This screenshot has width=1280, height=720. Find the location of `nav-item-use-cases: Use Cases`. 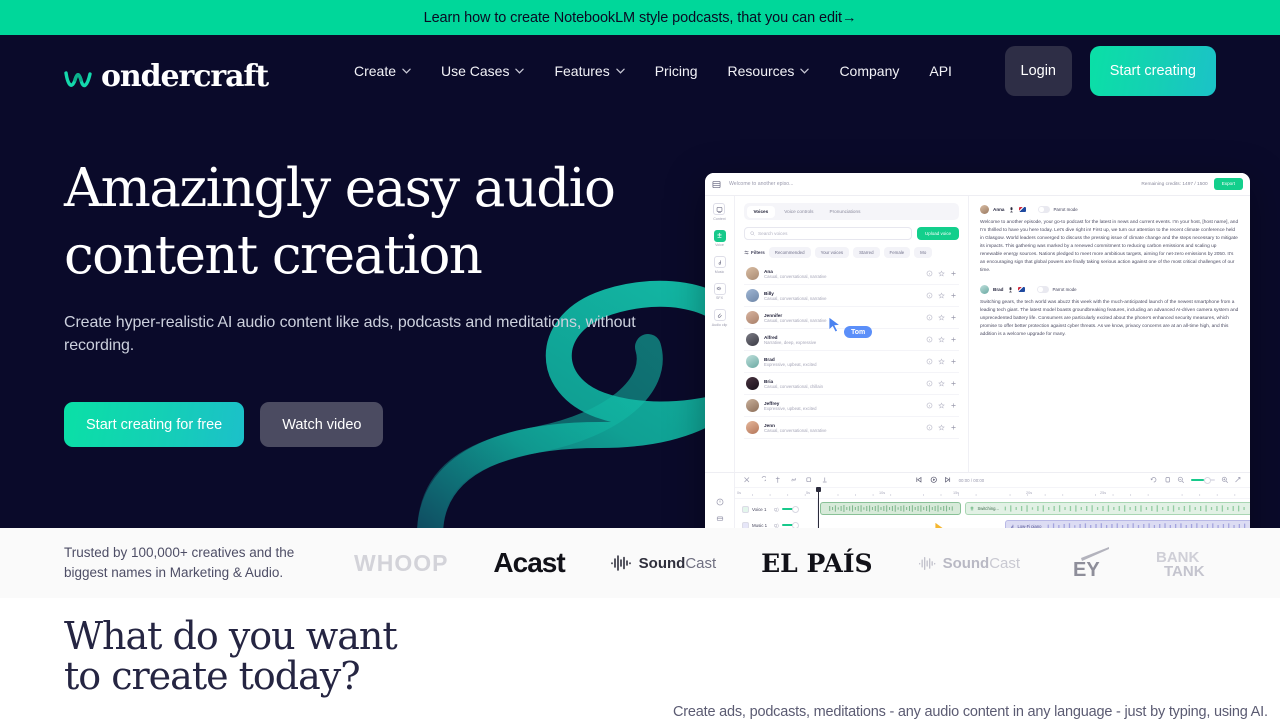

nav-item-use-cases: Use Cases is located at coordinates (483, 71).